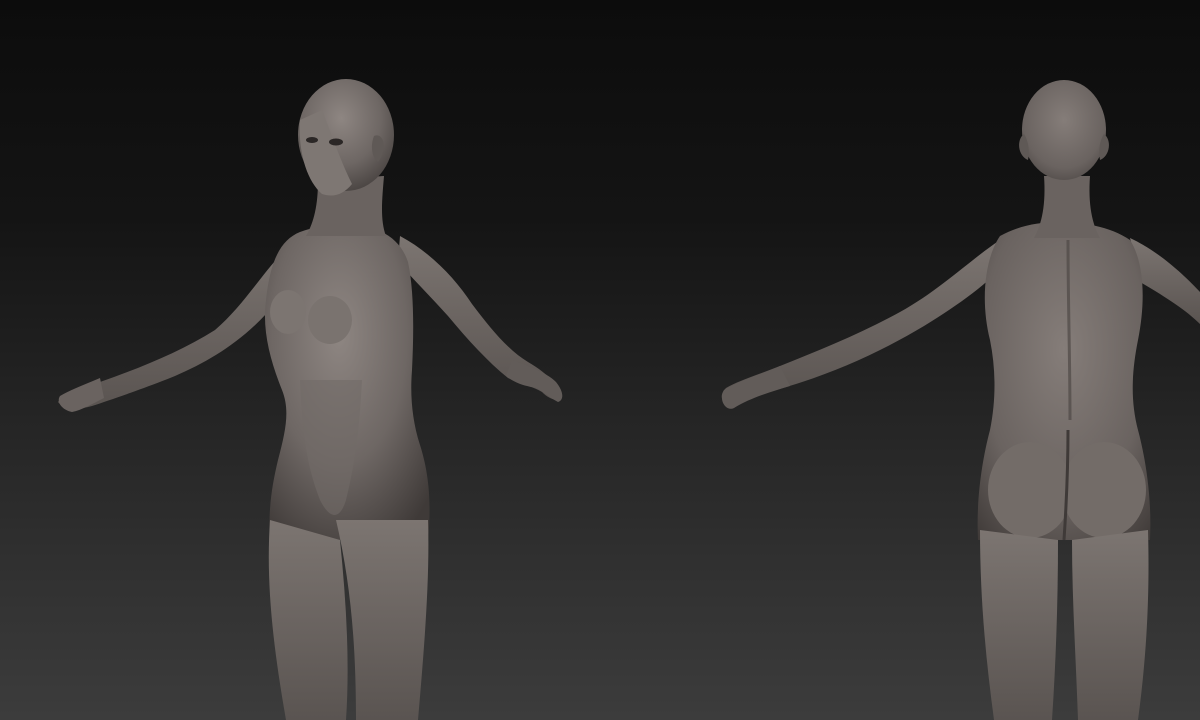  I want to click on back-left-hand, so click(755, 387).